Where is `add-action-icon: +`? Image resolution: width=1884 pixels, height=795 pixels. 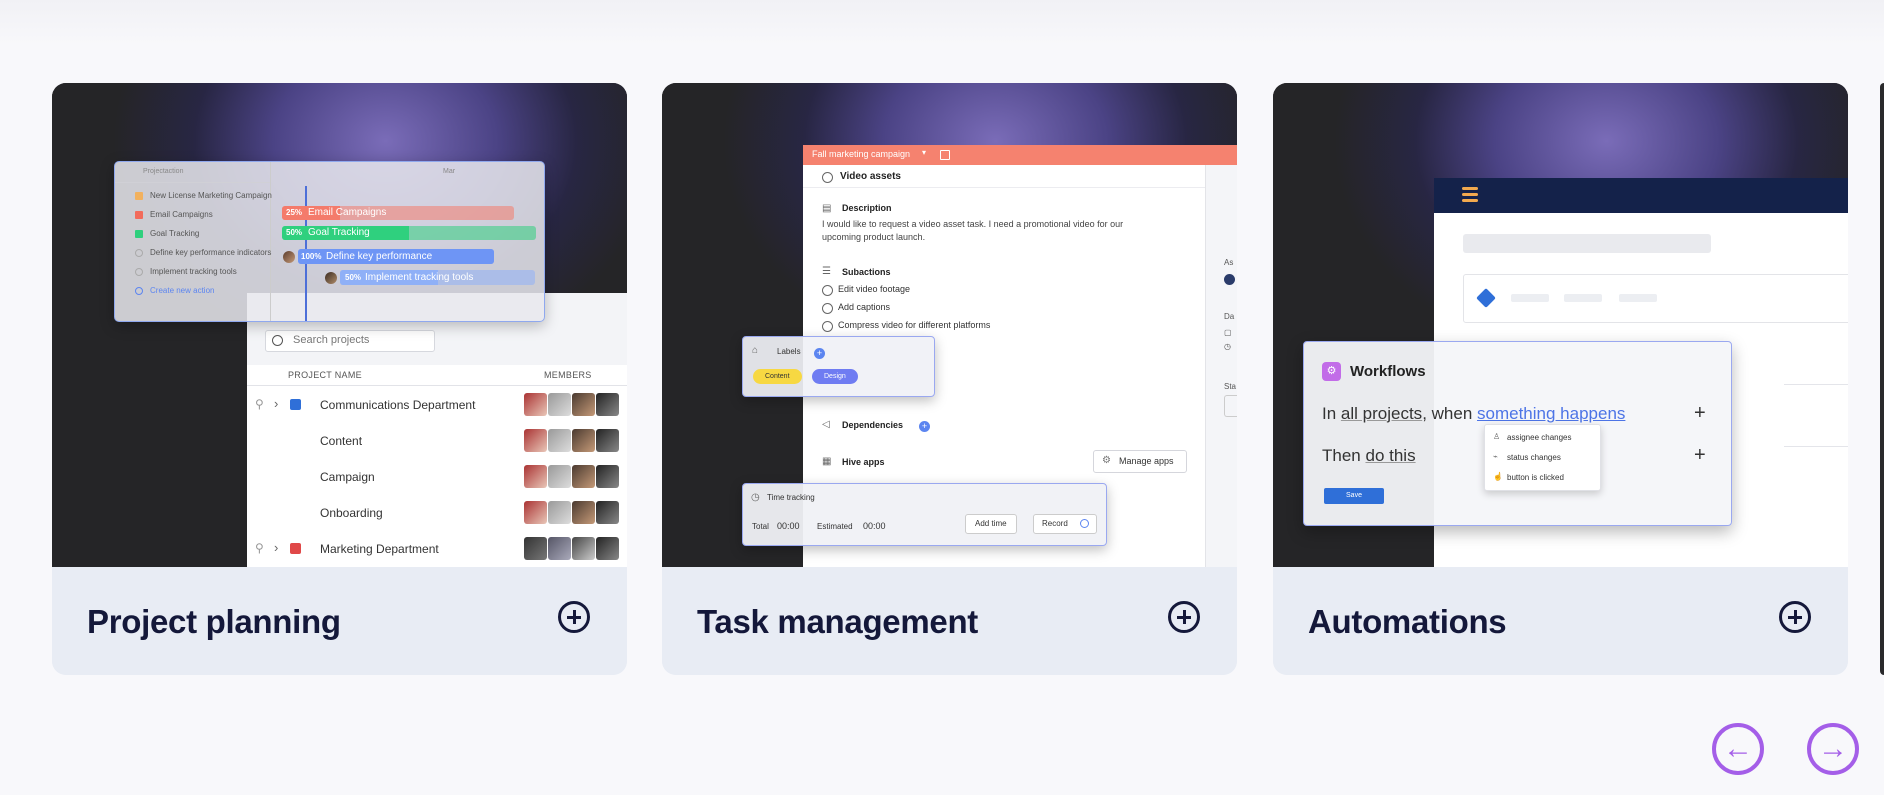 add-action-icon: + is located at coordinates (1700, 455).